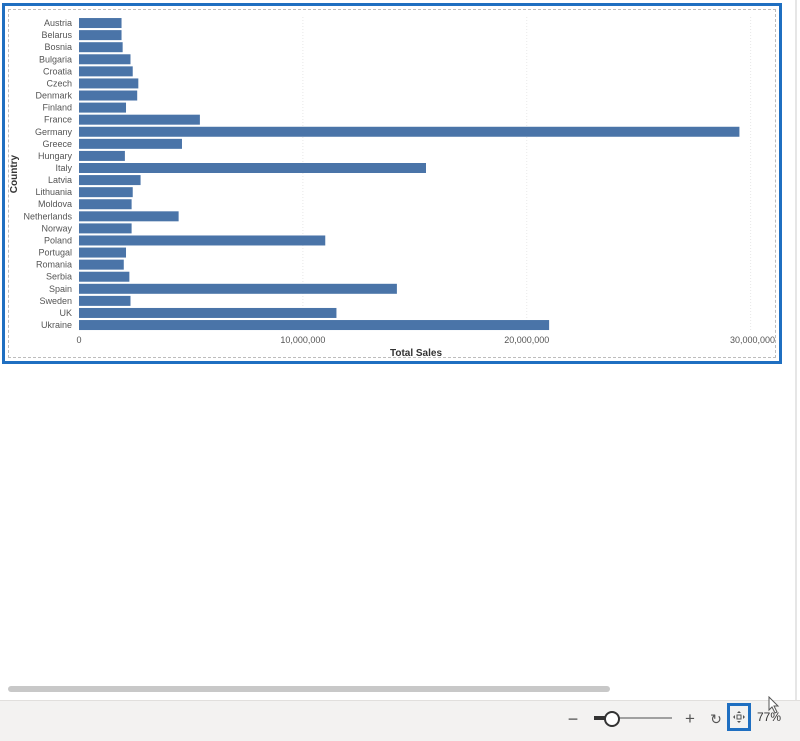  I want to click on category-label: Spain, so click(60, 289).